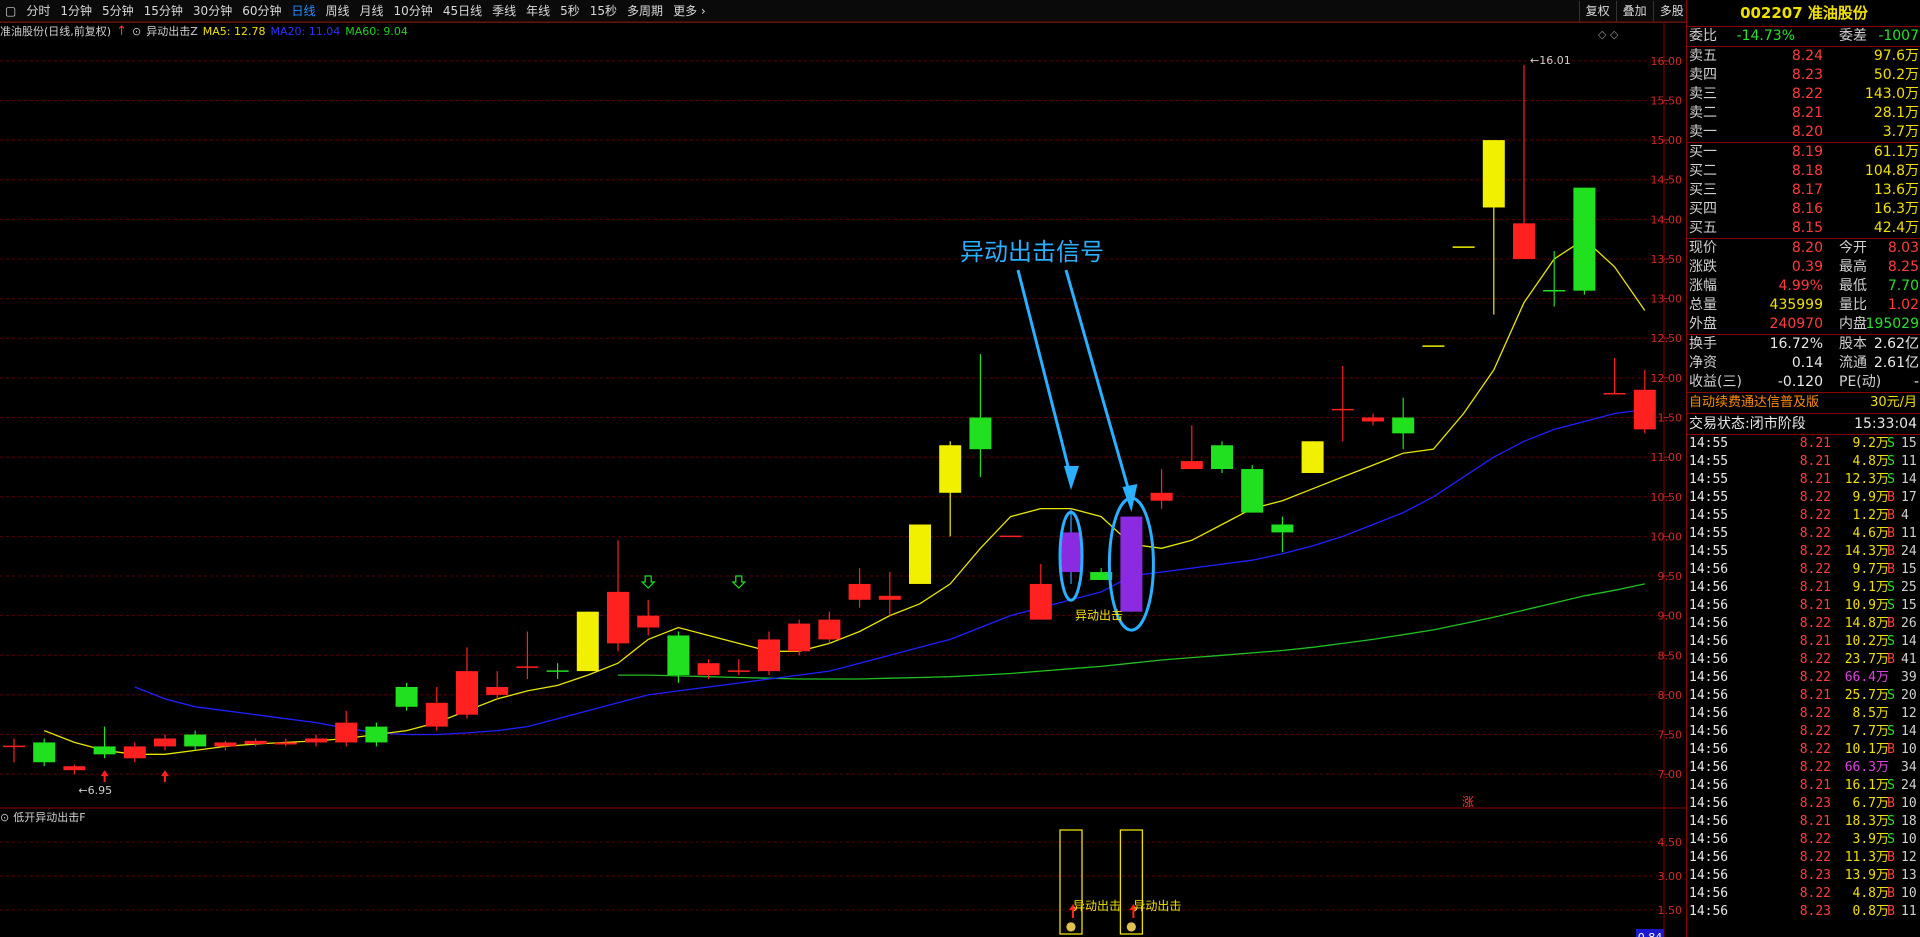 This screenshot has height=937, width=1920. What do you see at coordinates (1909, 785) in the screenshot?
I see `tick-count: 24` at bounding box center [1909, 785].